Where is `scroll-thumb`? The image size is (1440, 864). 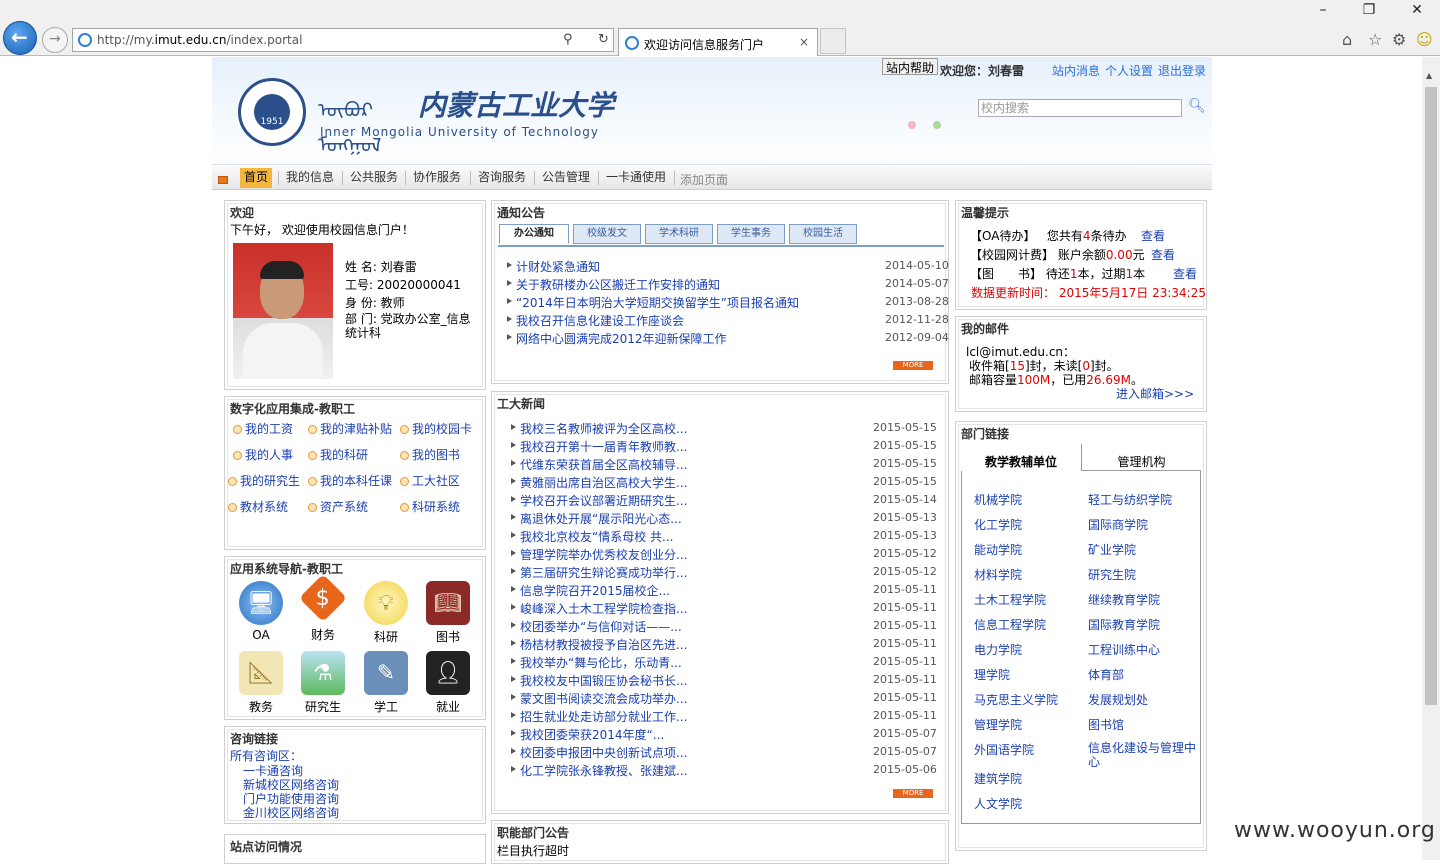 scroll-thumb is located at coordinates (1431, 396).